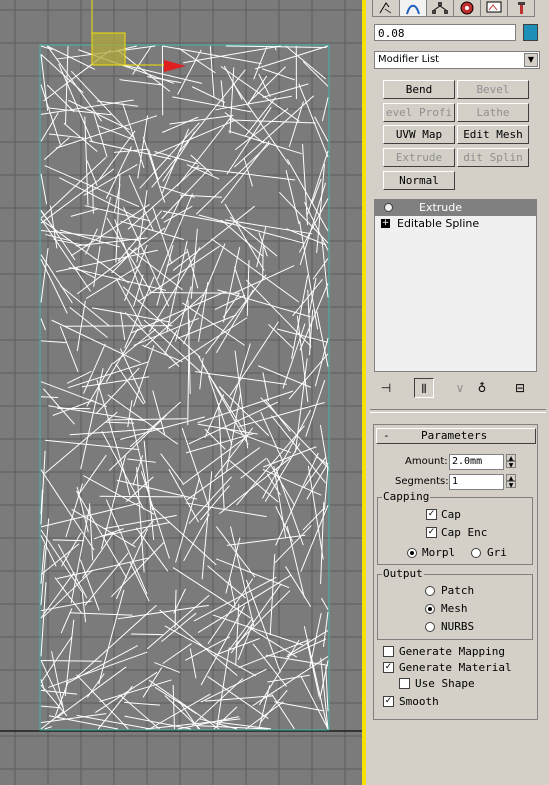  Describe the element at coordinates (385, 223) in the screenshot. I see `expand-plus-icon: +` at that location.